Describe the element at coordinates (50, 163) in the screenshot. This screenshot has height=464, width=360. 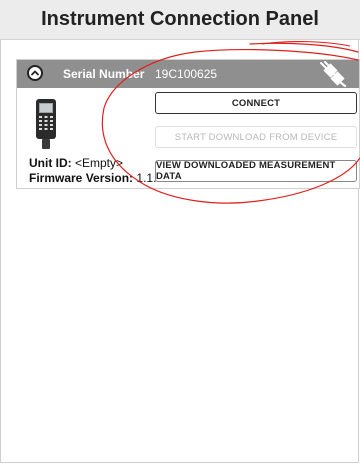
I see `unit-id-label: Unit ID:` at that location.